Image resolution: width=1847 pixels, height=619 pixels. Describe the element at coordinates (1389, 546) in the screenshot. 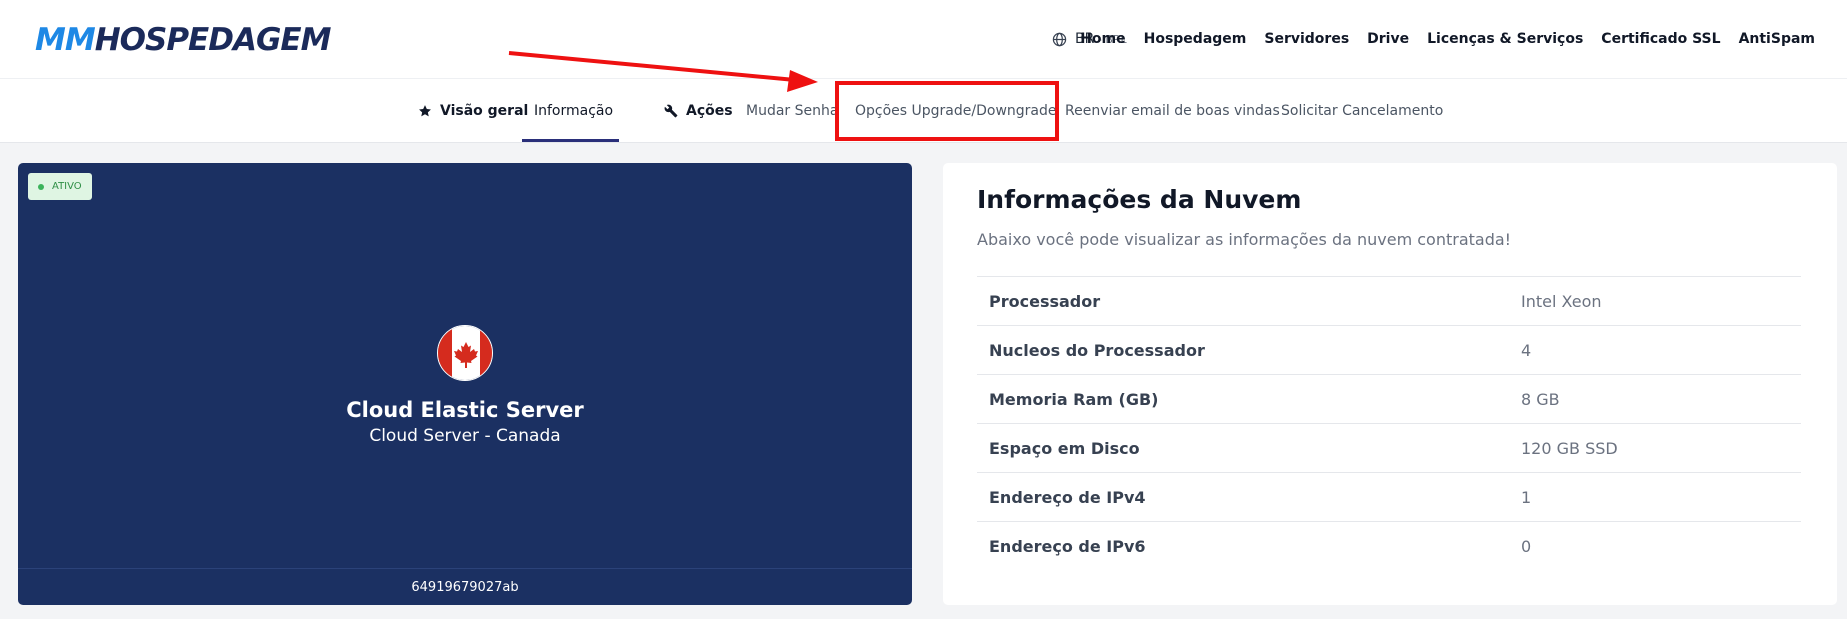

I see `table-row: Endereço de IPv6 0` at that location.